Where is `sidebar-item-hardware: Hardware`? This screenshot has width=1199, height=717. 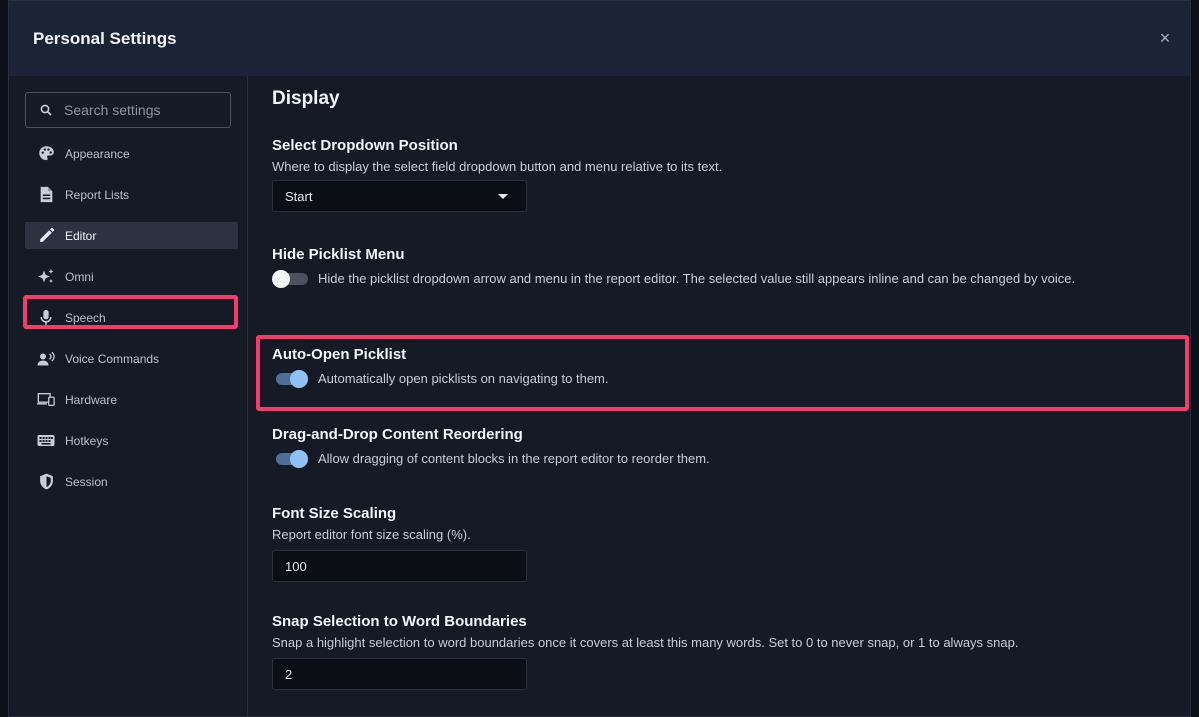
sidebar-item-hardware: Hardware is located at coordinates (131, 399).